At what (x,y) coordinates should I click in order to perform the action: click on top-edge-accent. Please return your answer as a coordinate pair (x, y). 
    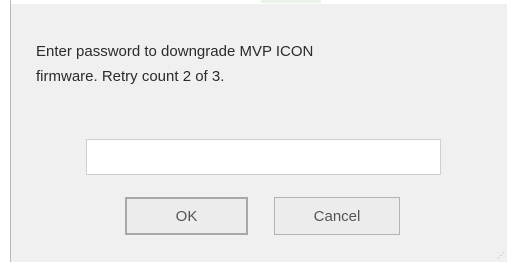
    Looking at the image, I should click on (291, 1).